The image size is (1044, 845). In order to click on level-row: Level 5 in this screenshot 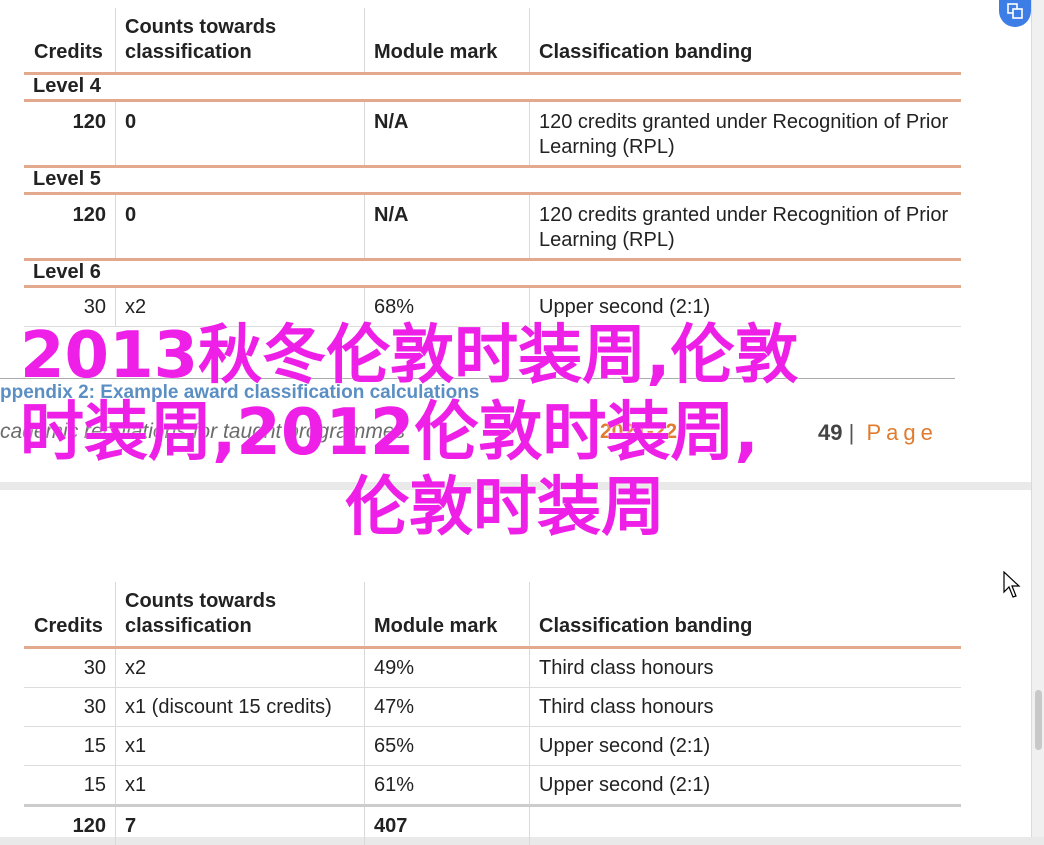, I will do `click(492, 180)`.